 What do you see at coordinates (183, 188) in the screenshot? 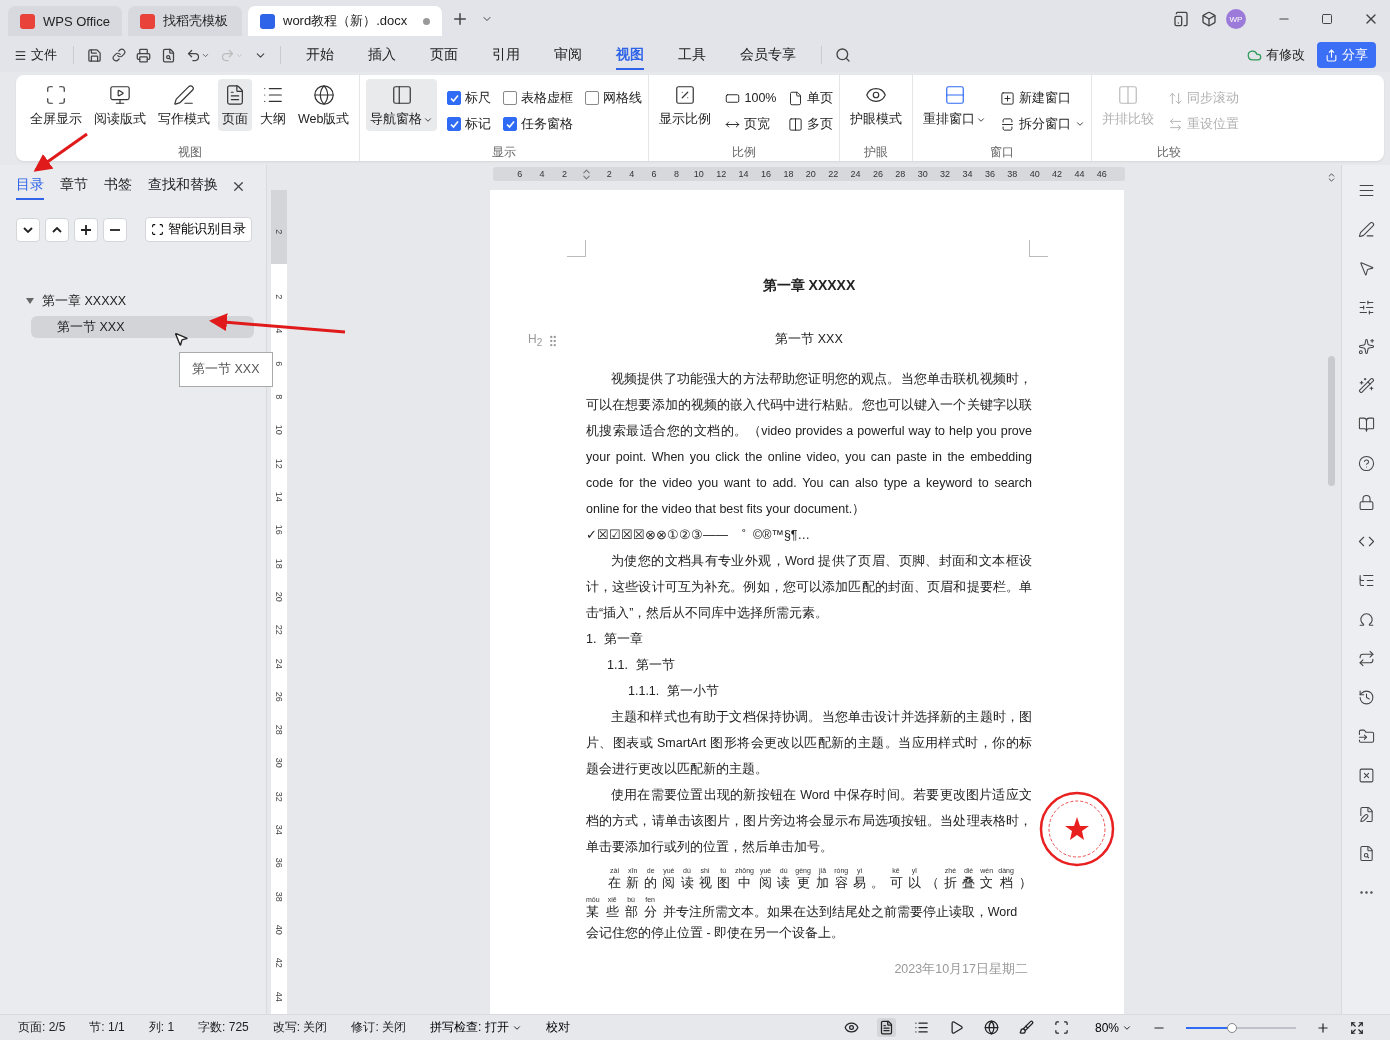
I see `pane-tab: 查找和替换` at bounding box center [183, 188].